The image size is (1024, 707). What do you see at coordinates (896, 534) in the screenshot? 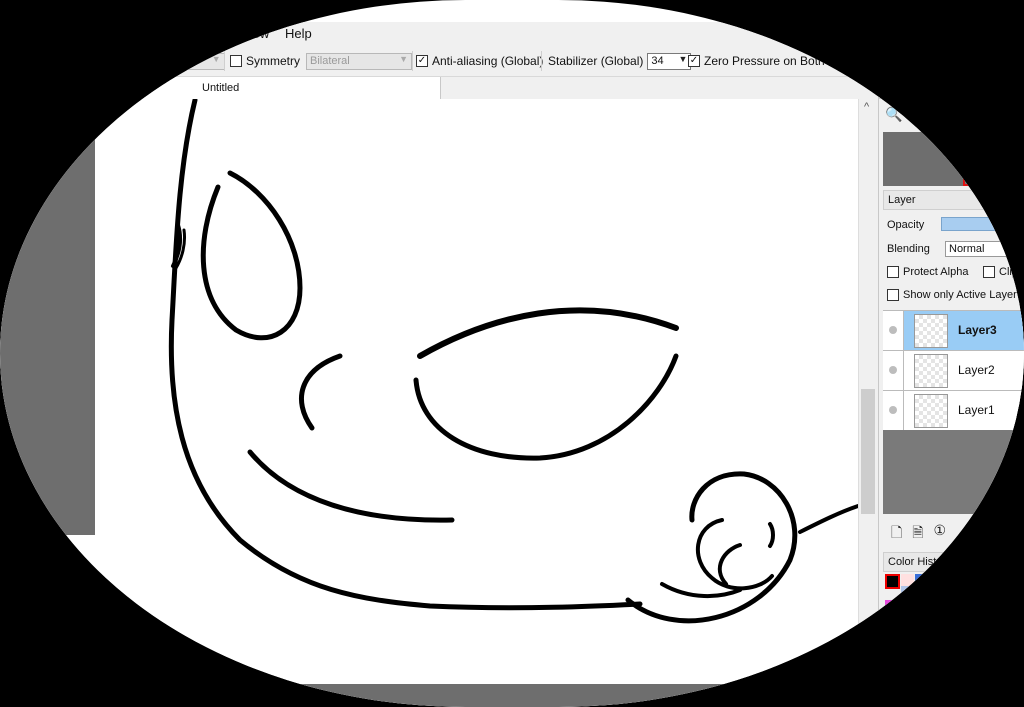
I see `new-layer-icon: 🗋` at bounding box center [896, 534].